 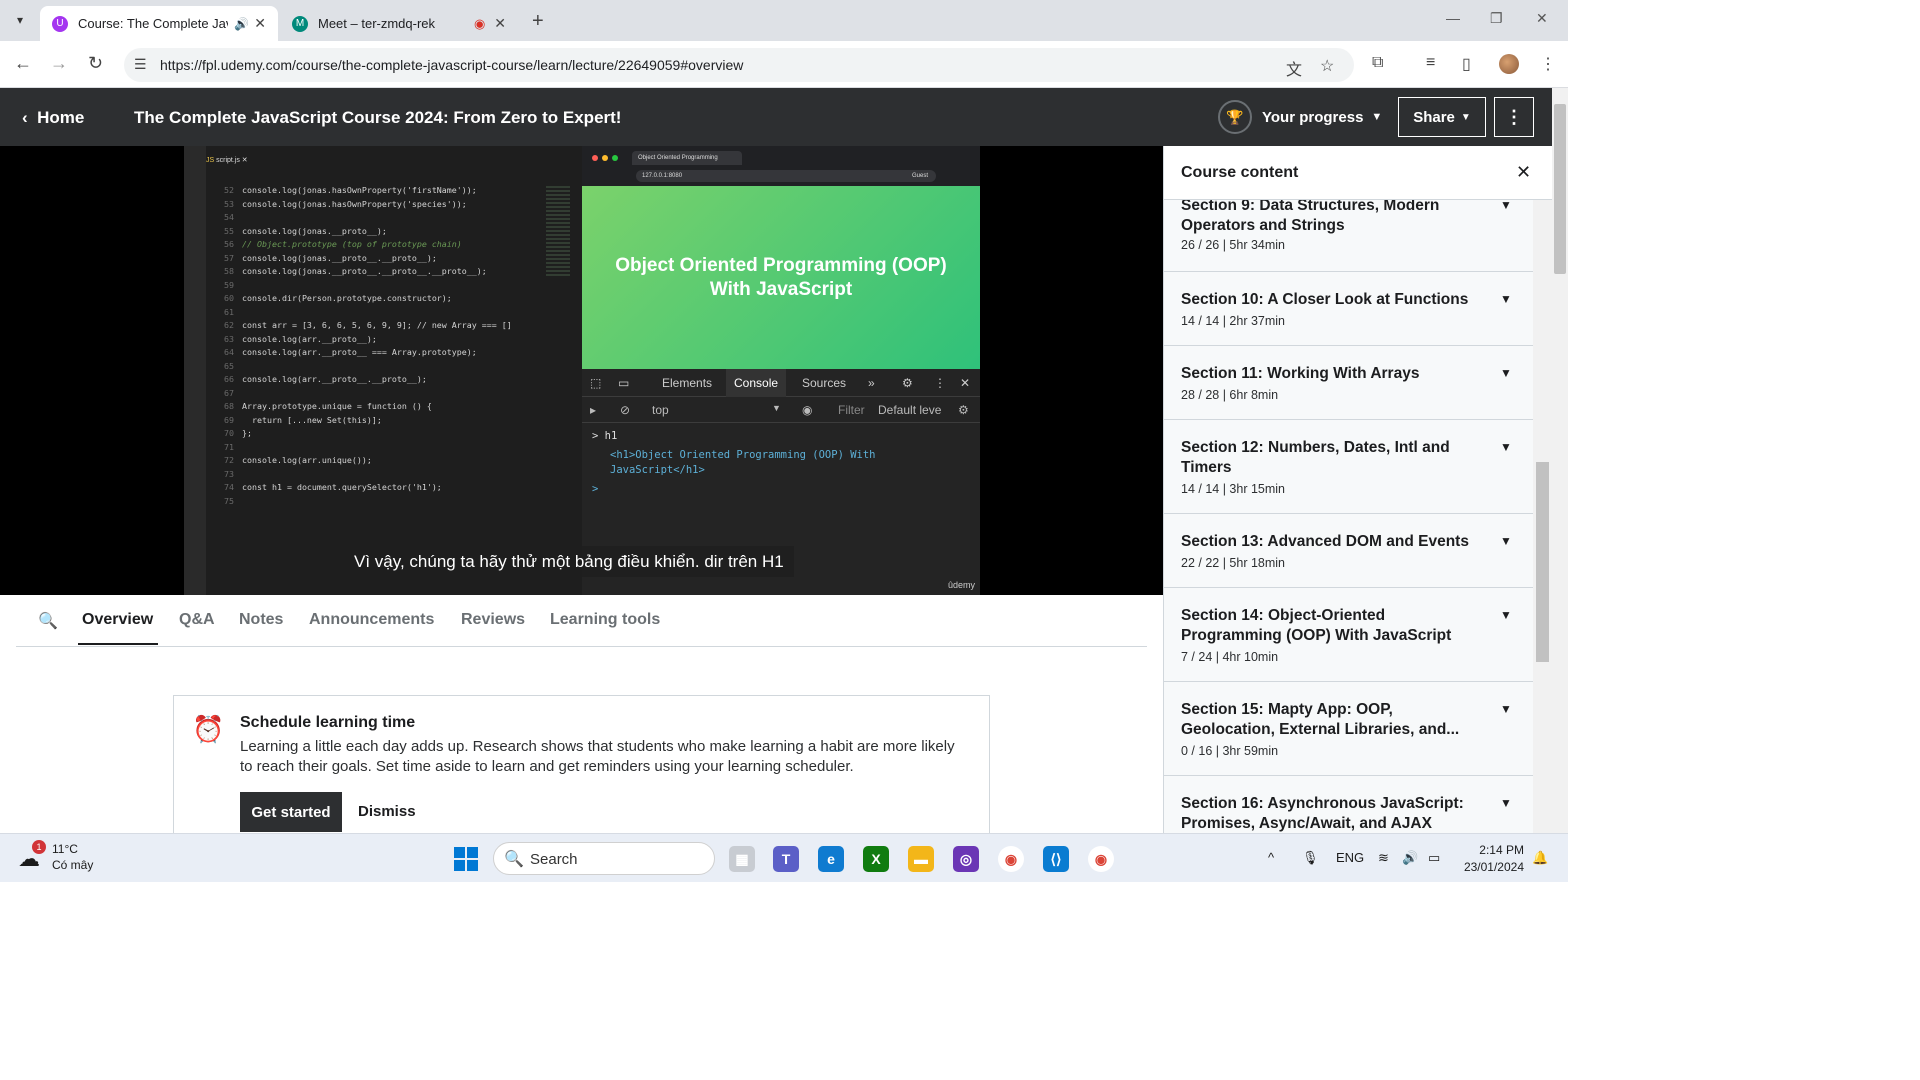 I want to click on app-icon: ◎, so click(x=966, y=859).